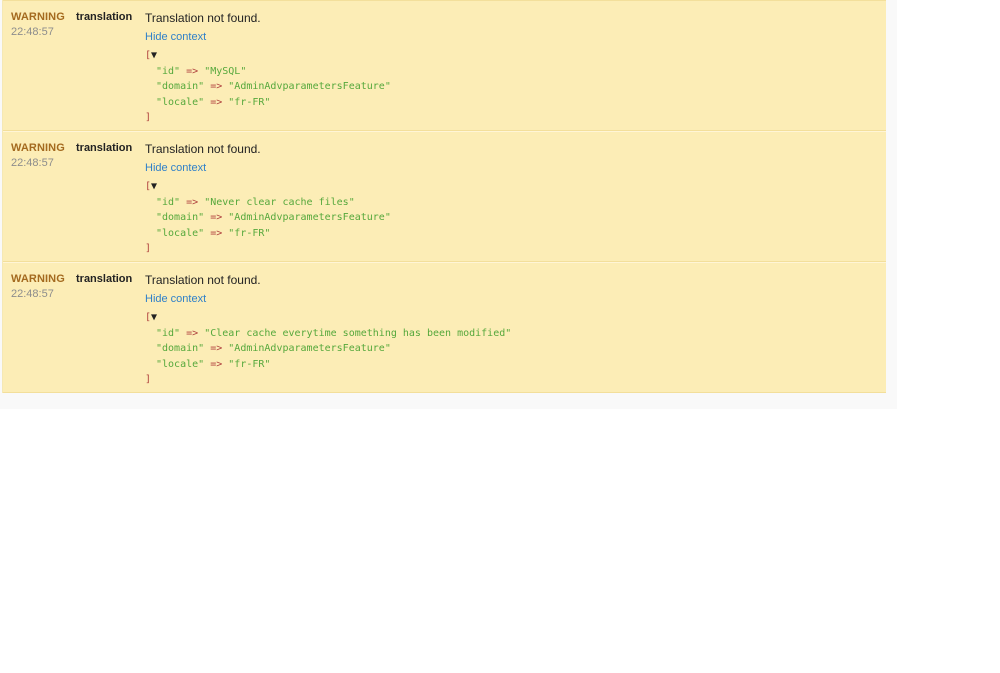 The width and height of the screenshot is (1000, 673). What do you see at coordinates (279, 202) in the screenshot?
I see `dump-value: "Never clear cache files"` at bounding box center [279, 202].